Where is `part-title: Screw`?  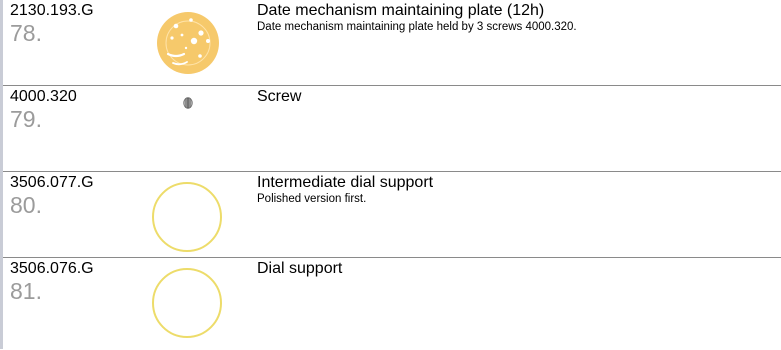
part-title: Screw is located at coordinates (279, 96).